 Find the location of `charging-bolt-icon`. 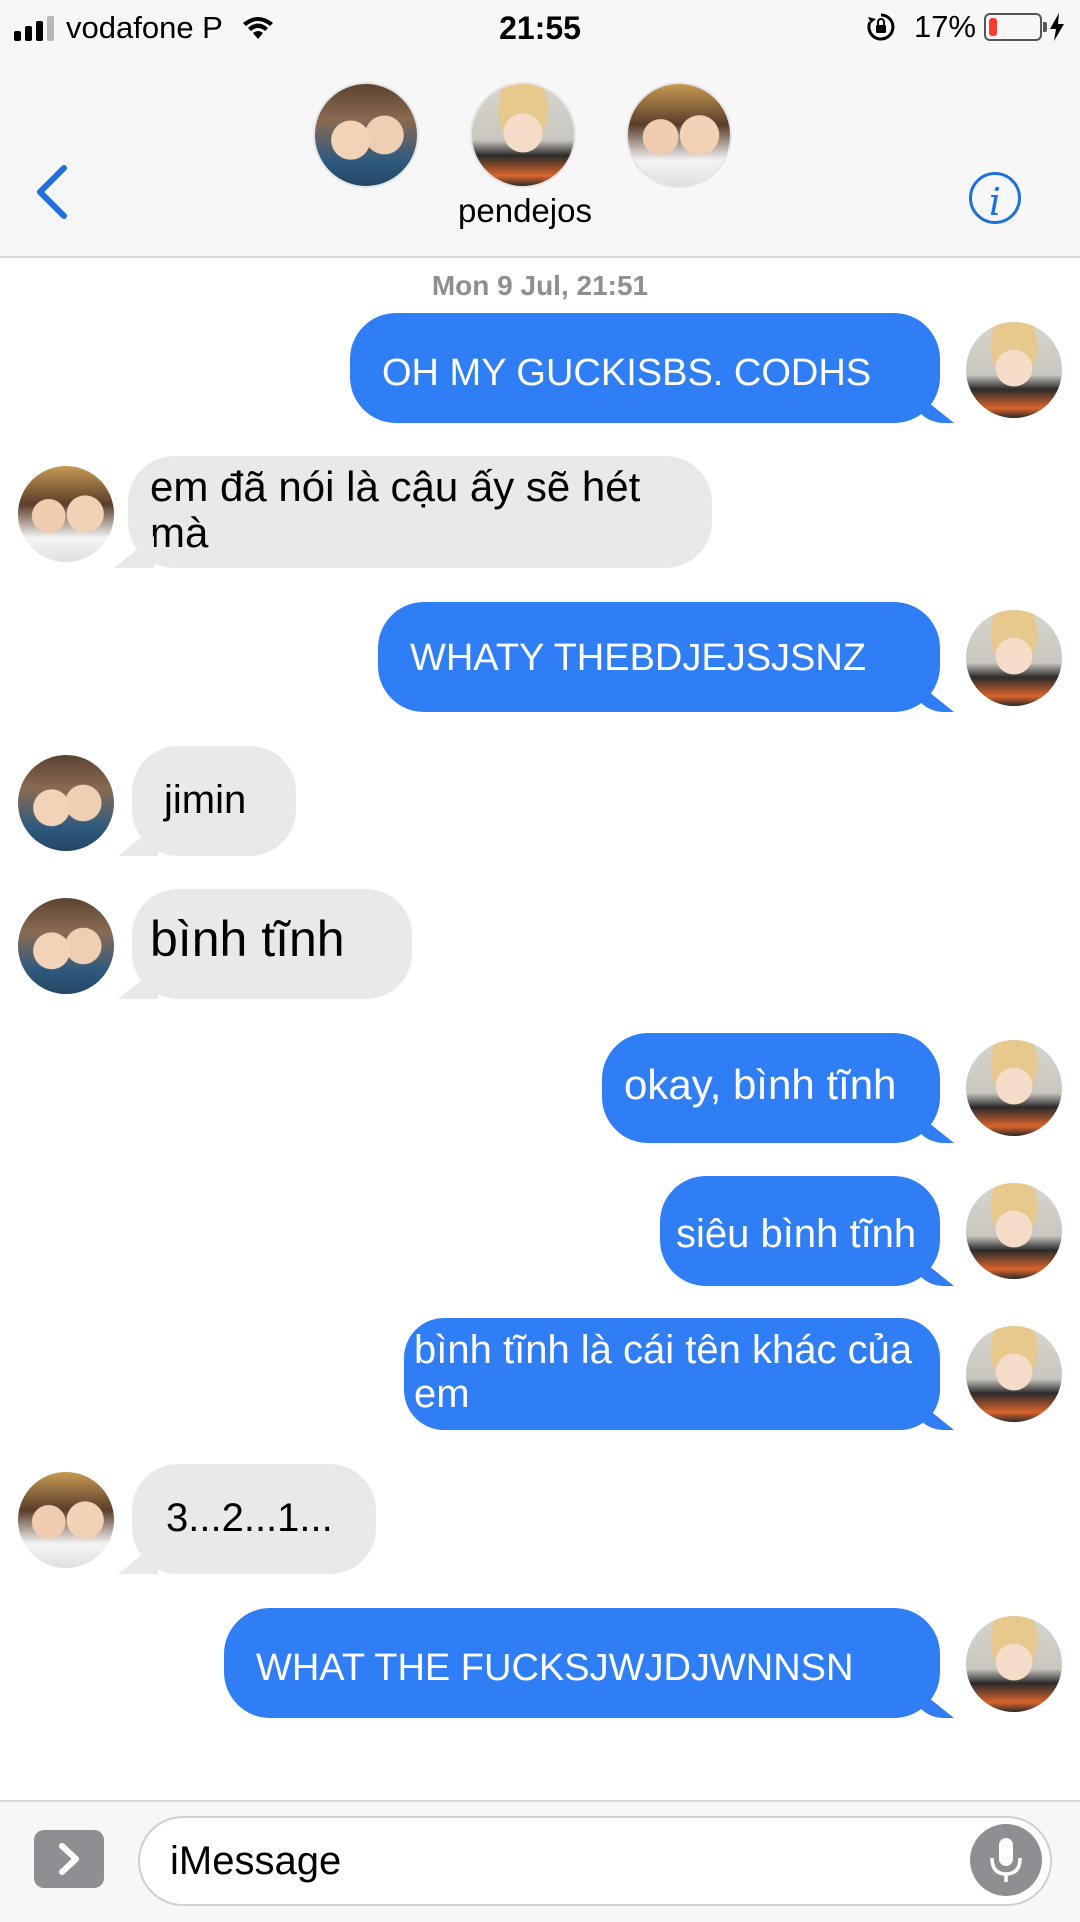

charging-bolt-icon is located at coordinates (1057, 27).